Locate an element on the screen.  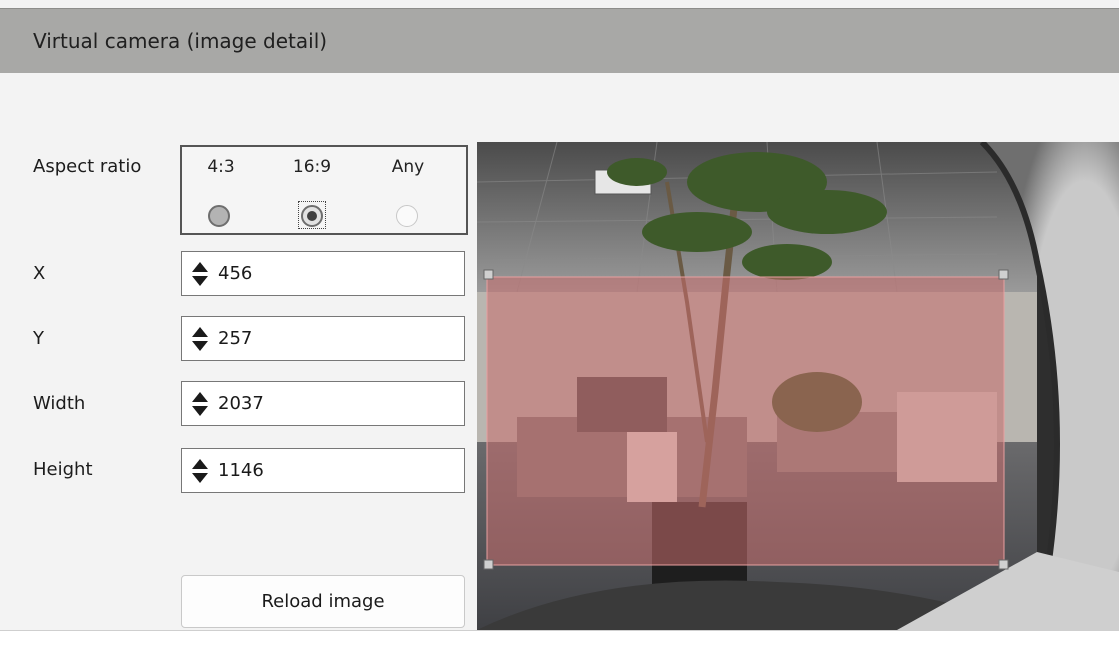
x-label: X is located at coordinates (39, 273).